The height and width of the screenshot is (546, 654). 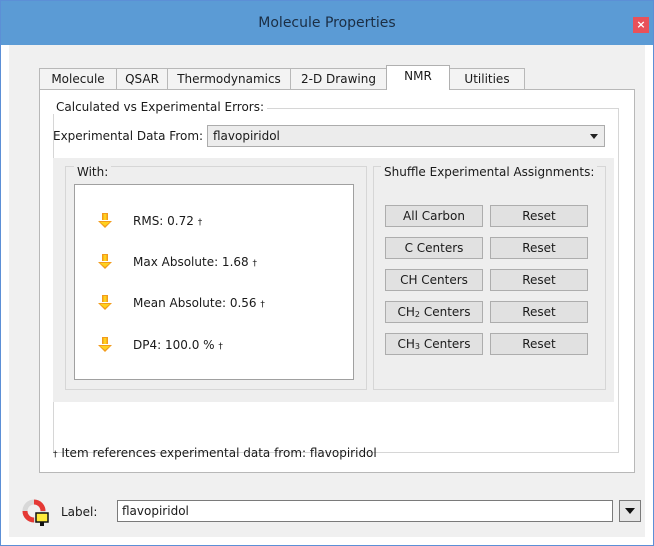 I want to click on title-bar: Molecule Properties ×, so click(x=327, y=23).